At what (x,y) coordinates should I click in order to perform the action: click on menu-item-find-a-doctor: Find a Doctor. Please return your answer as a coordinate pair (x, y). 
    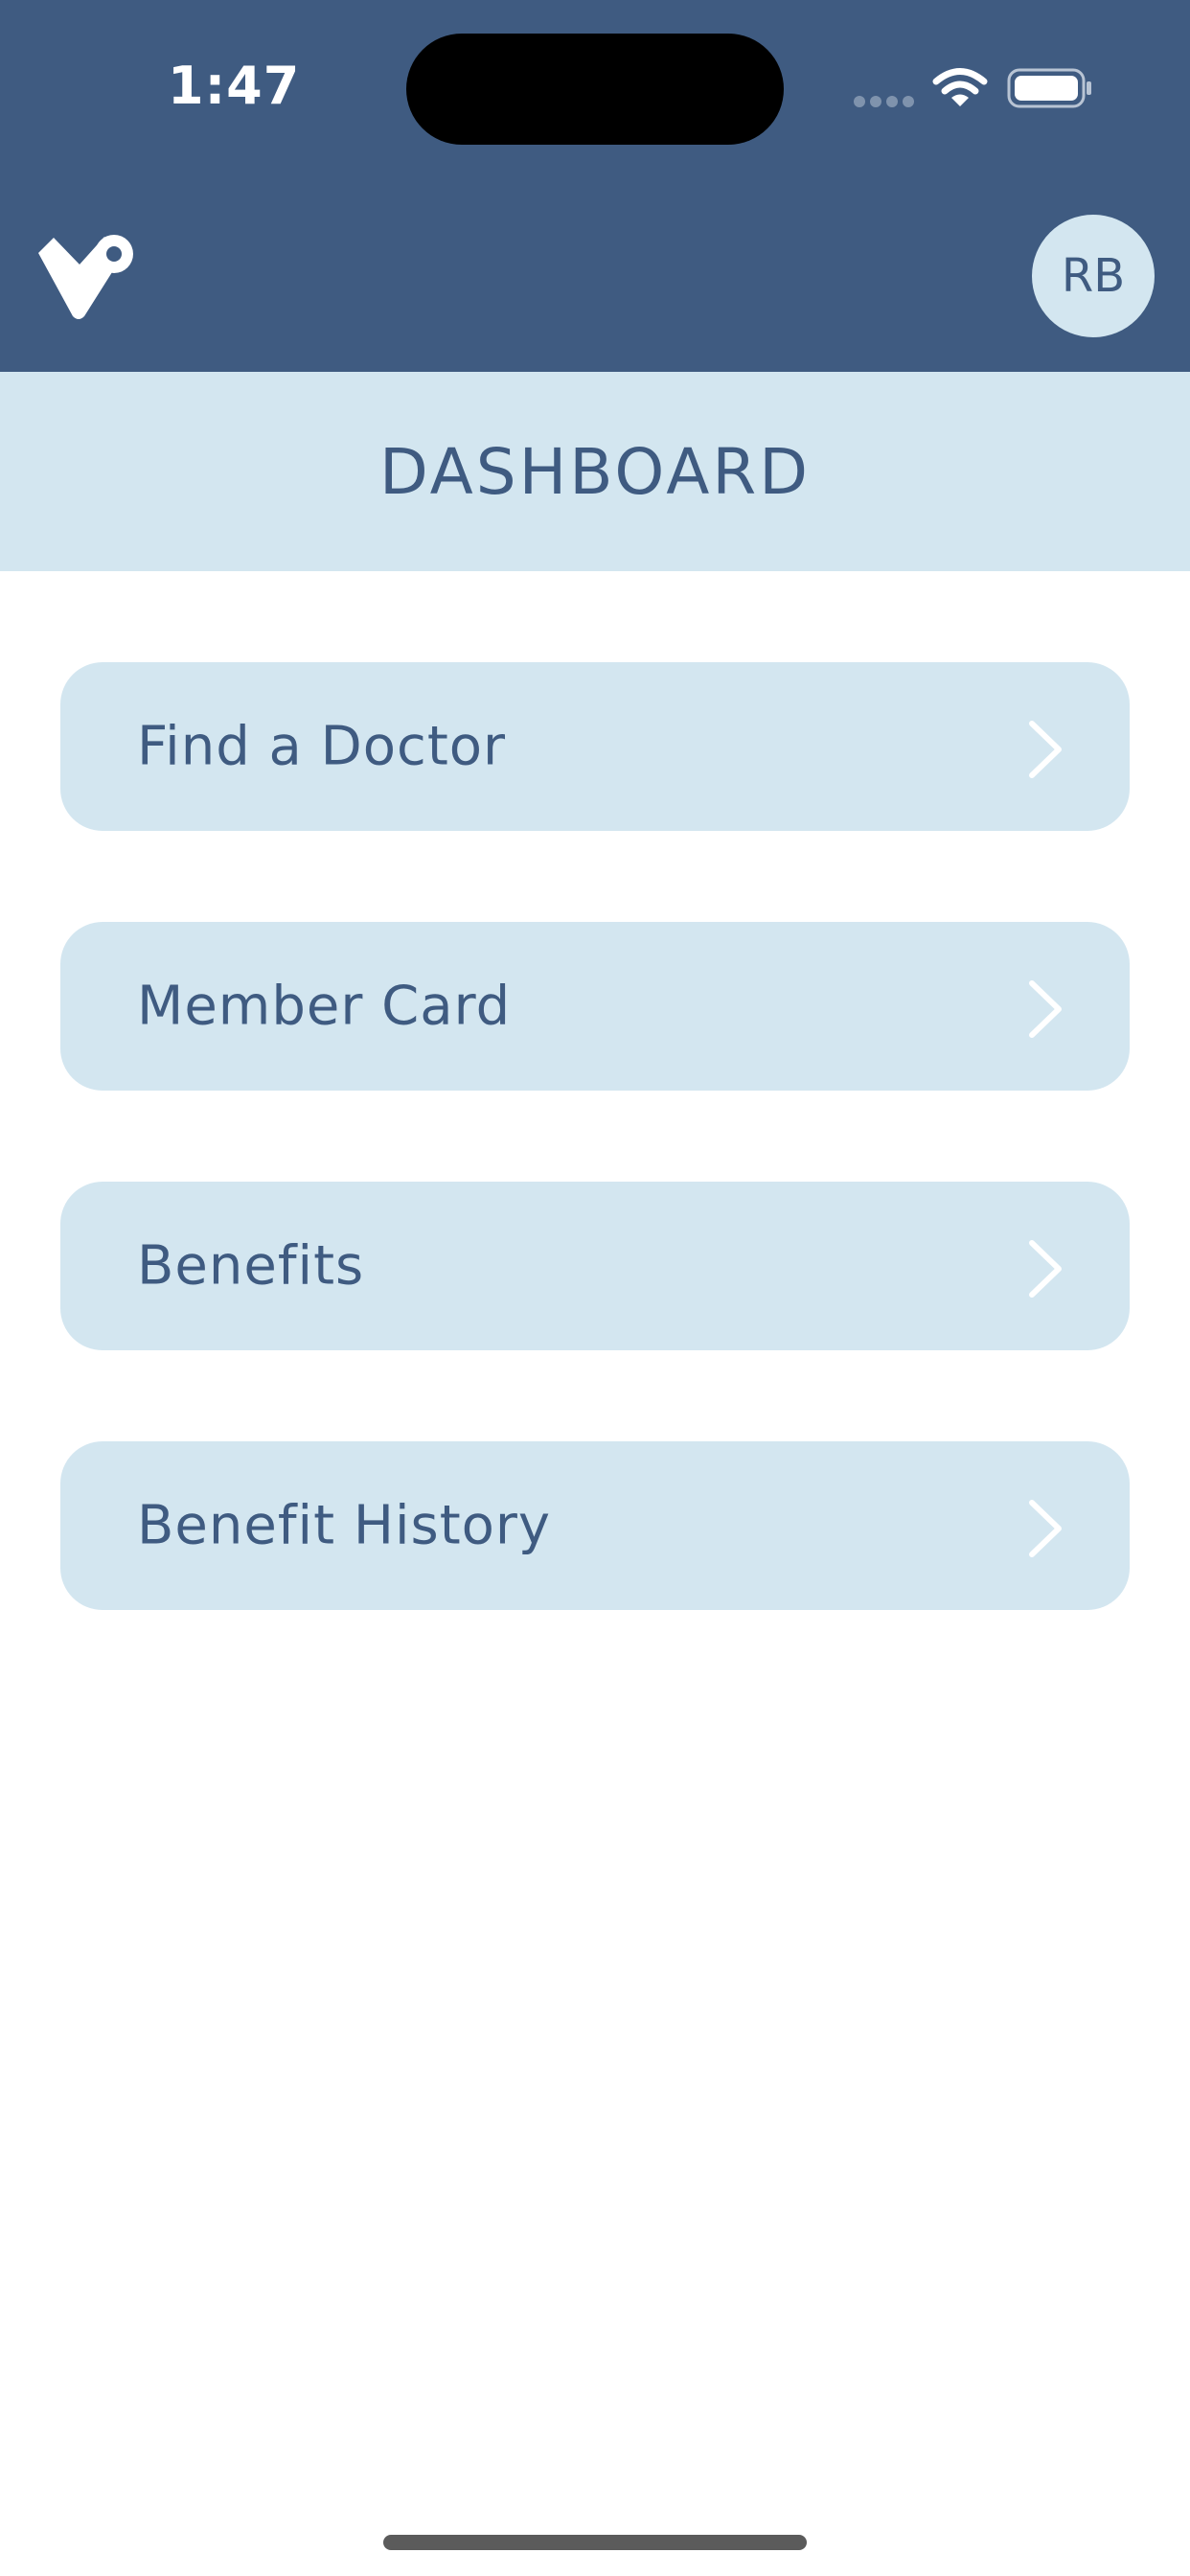
    Looking at the image, I should click on (595, 746).